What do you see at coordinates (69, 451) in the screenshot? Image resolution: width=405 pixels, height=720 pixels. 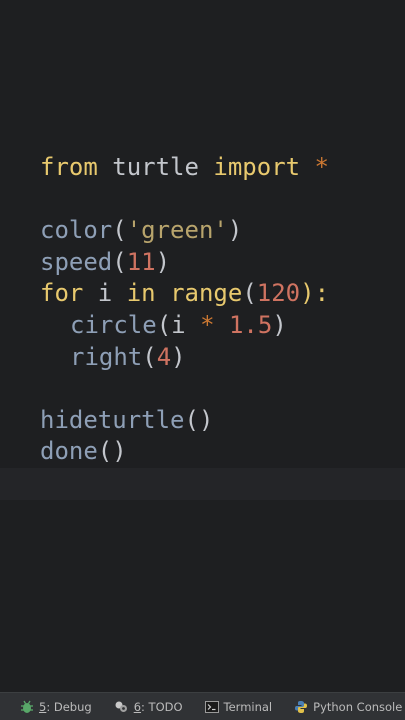 I see `code-token: done` at bounding box center [69, 451].